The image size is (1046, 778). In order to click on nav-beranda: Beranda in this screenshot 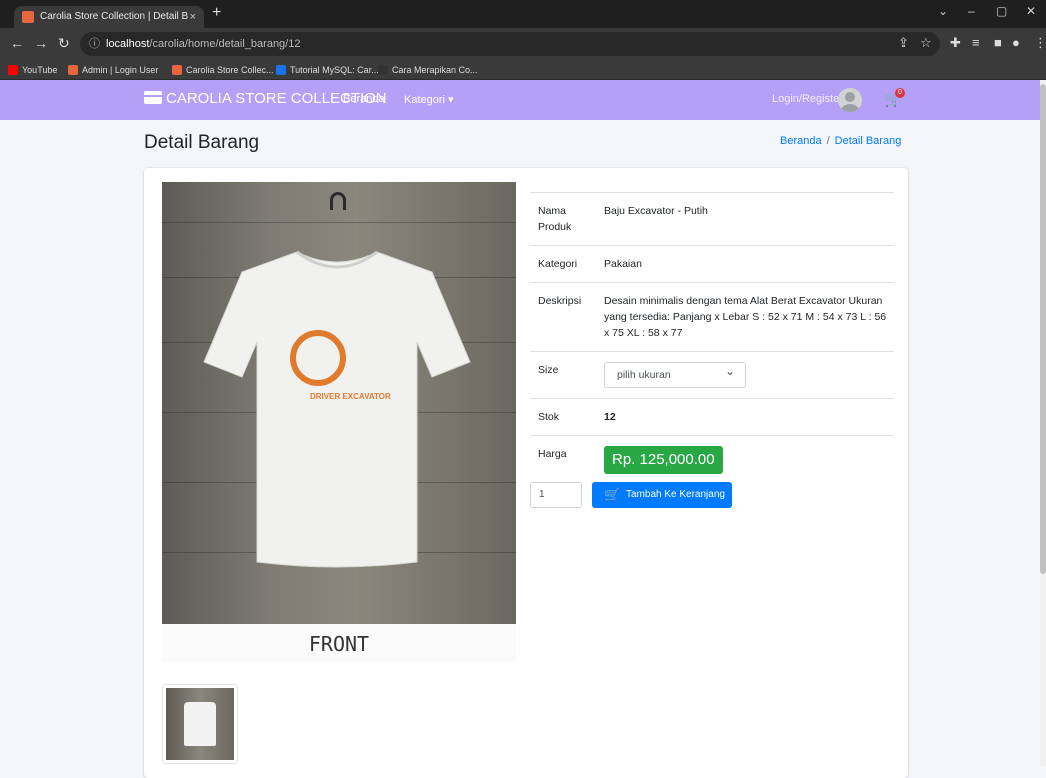, I will do `click(364, 99)`.